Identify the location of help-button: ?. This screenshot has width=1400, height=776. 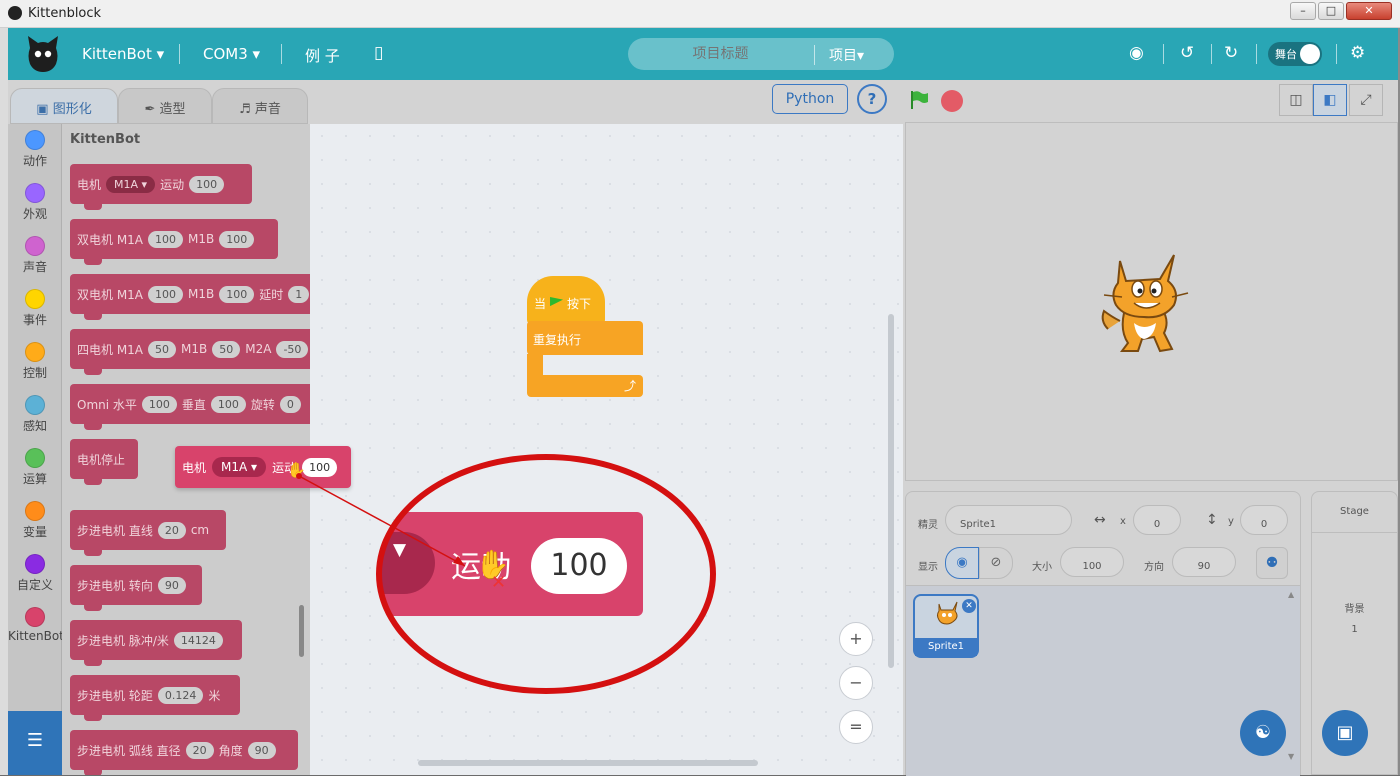
(872, 99).